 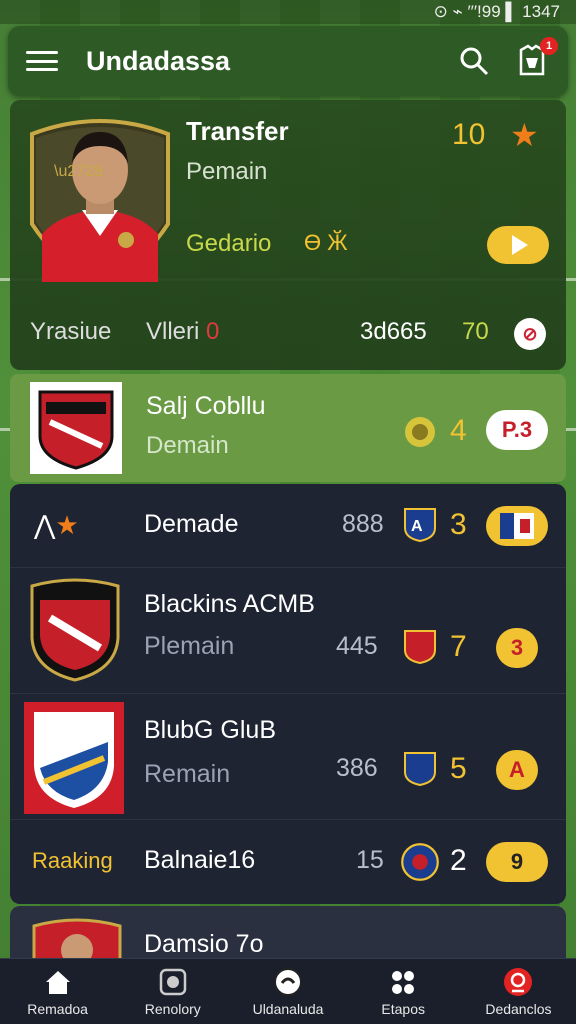 What do you see at coordinates (288, 757) in the screenshot?
I see `list-item: BlubG GluB Remain 386 5 A` at bounding box center [288, 757].